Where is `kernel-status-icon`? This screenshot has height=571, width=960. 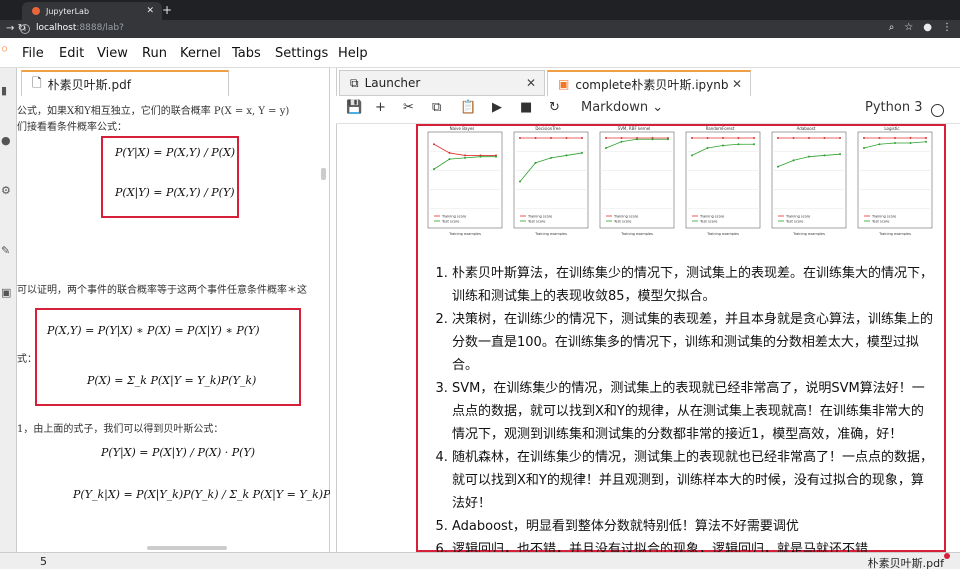
kernel-status-icon is located at coordinates (937, 110).